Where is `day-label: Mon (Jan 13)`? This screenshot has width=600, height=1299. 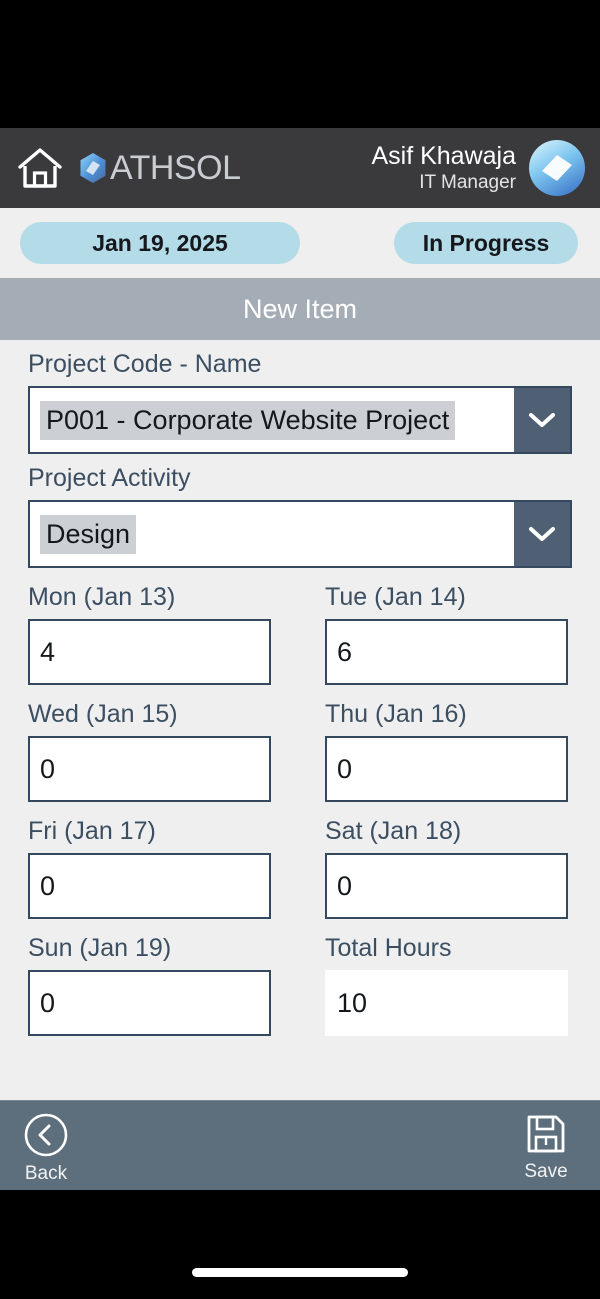 day-label: Mon (Jan 13) is located at coordinates (102, 597).